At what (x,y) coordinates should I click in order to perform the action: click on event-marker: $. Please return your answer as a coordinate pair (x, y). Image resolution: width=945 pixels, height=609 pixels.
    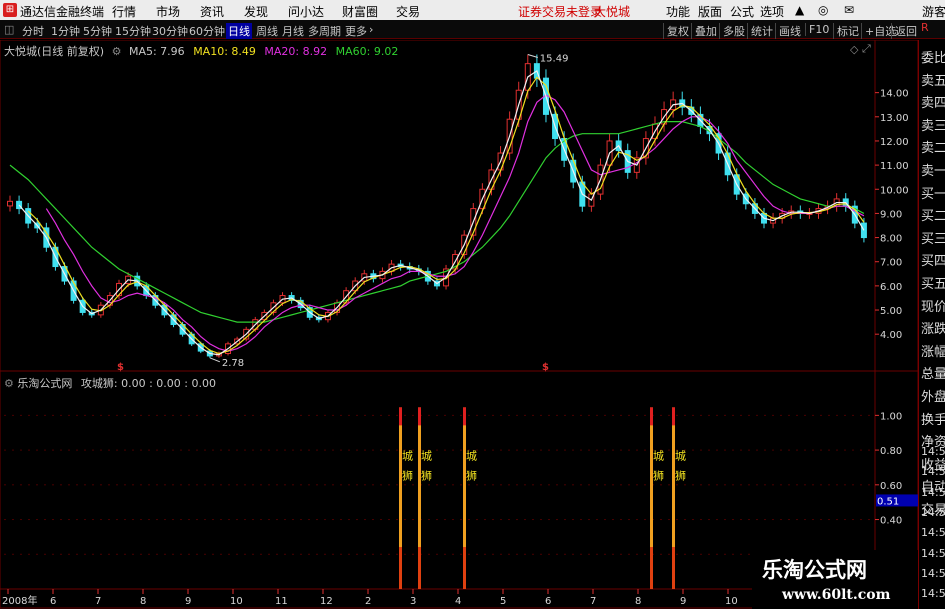
    Looking at the image, I should click on (120, 367).